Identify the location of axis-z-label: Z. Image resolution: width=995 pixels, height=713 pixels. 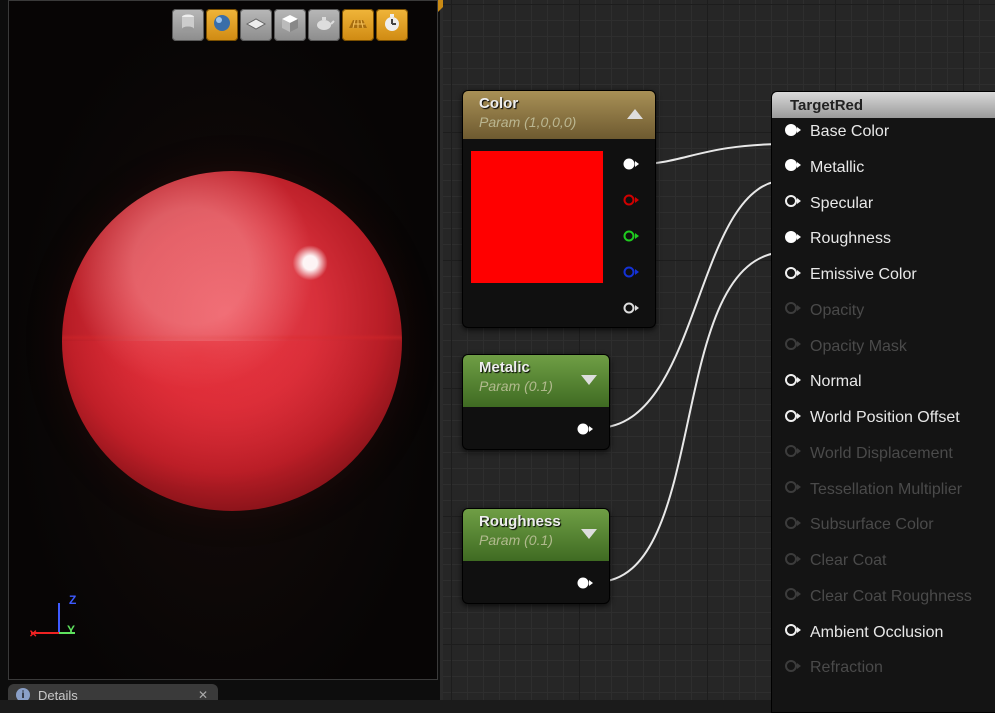
(73, 600).